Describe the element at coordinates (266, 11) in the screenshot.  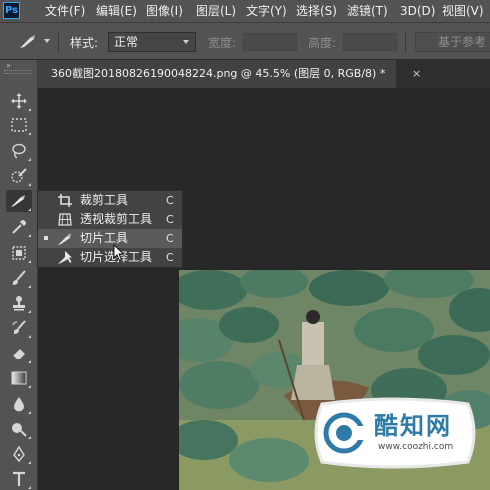
I see `menu-type: 文字(Y)` at that location.